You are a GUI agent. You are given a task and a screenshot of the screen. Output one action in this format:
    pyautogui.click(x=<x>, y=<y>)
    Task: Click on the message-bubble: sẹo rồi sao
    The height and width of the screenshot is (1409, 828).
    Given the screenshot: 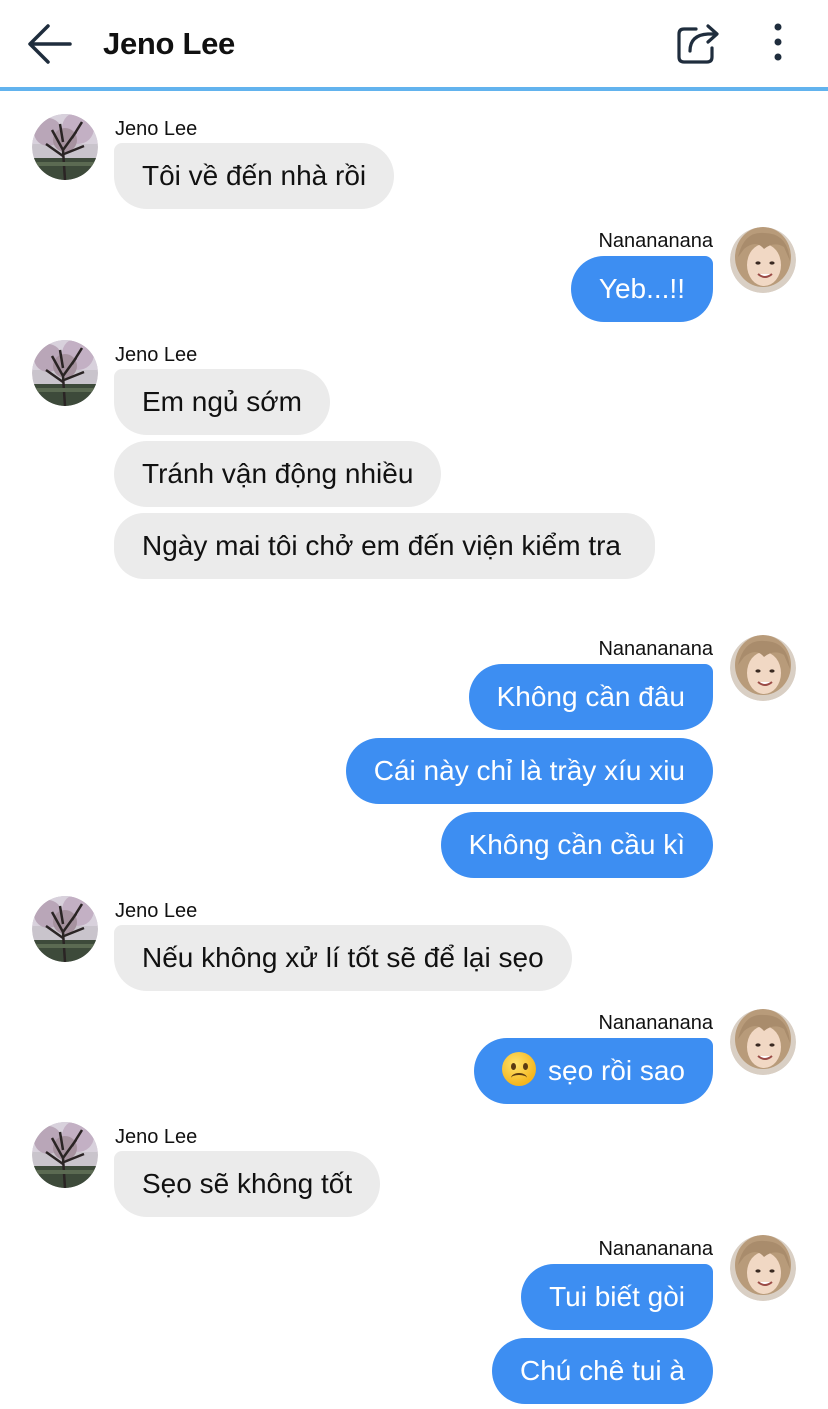 What is the action you would take?
    pyautogui.click(x=593, y=1071)
    